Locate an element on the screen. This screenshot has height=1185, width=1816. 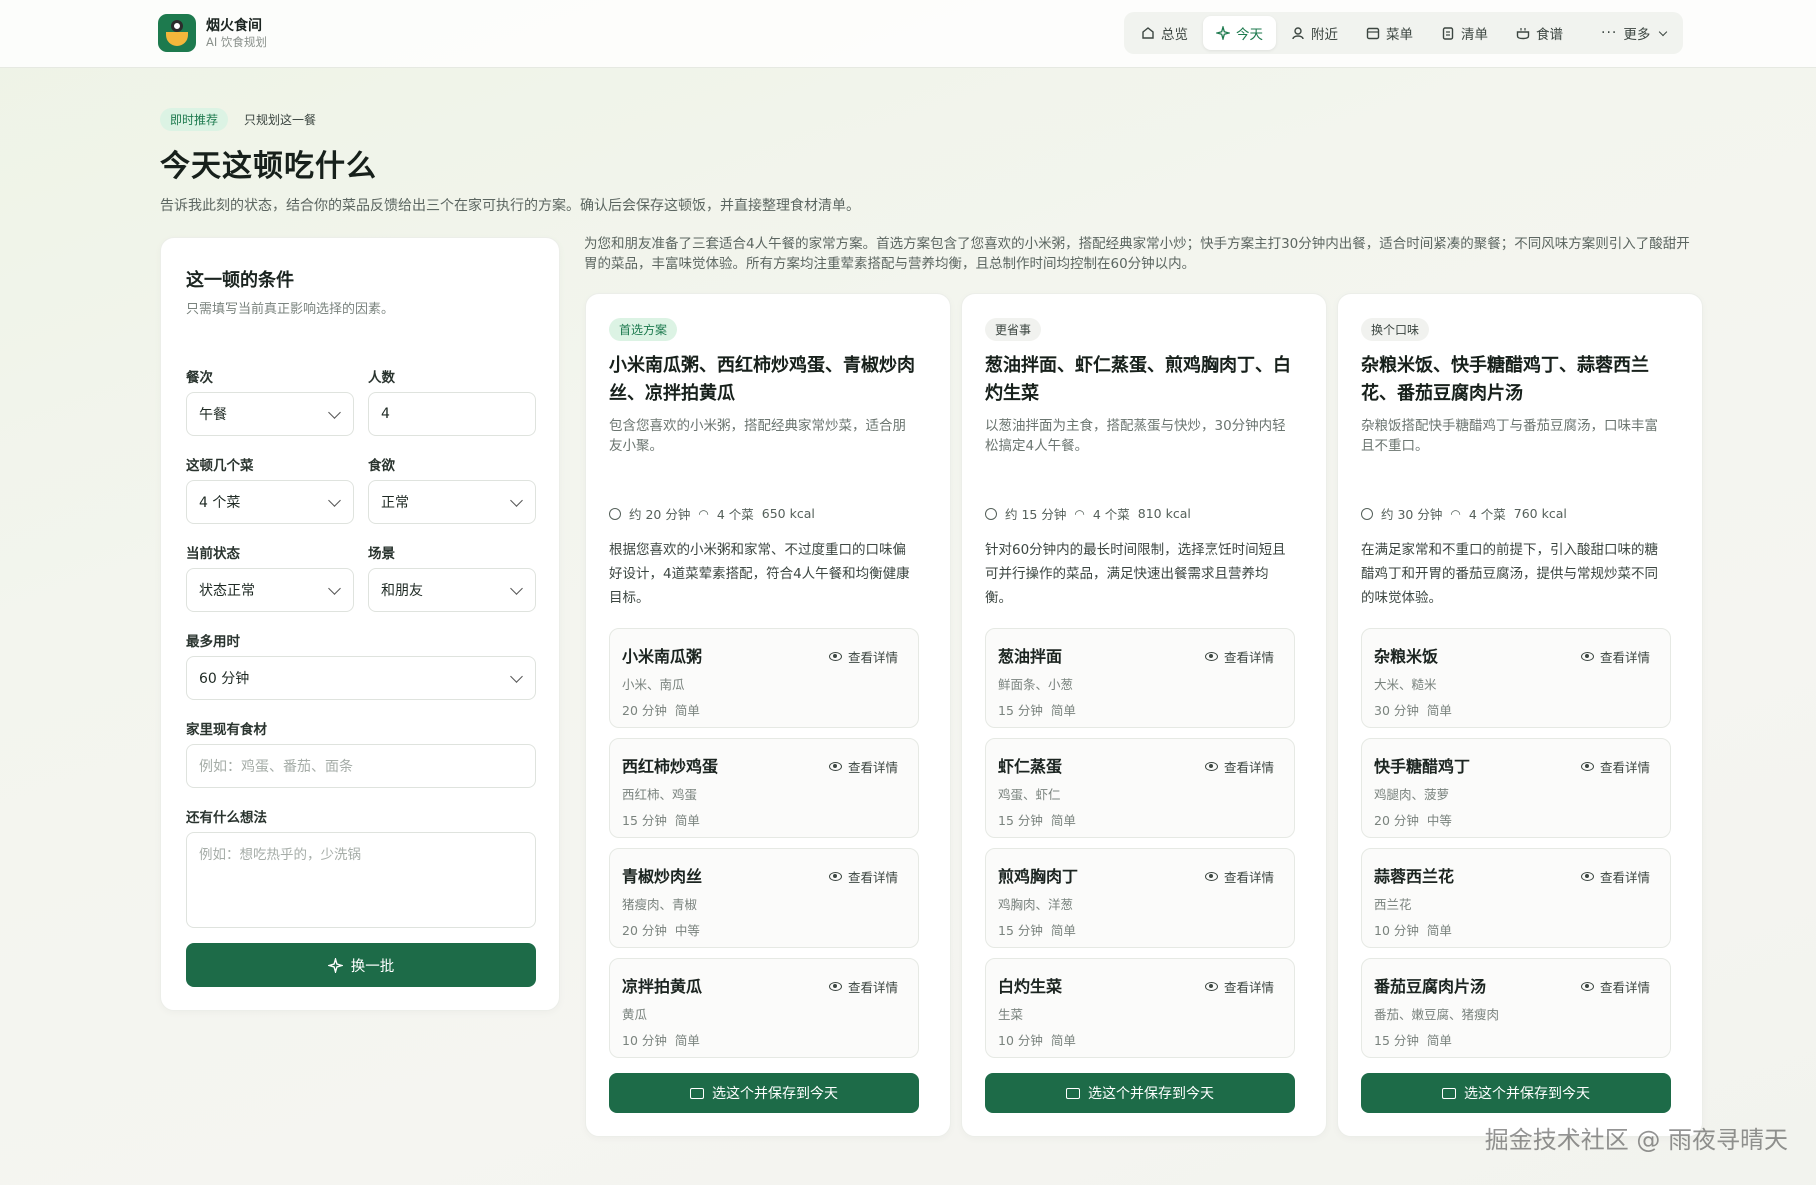
nav-label: 更多 is located at coordinates (1637, 35).